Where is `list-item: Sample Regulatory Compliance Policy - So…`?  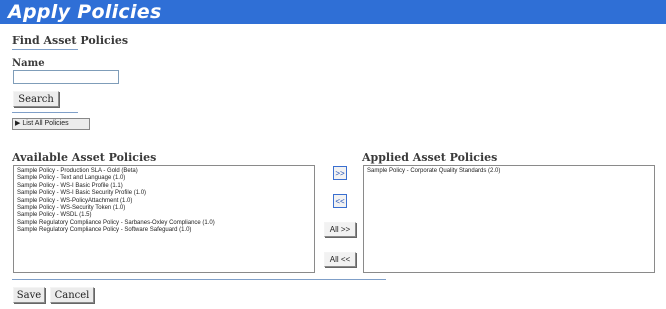 list-item: Sample Regulatory Compliance Policy - So… is located at coordinates (164, 230).